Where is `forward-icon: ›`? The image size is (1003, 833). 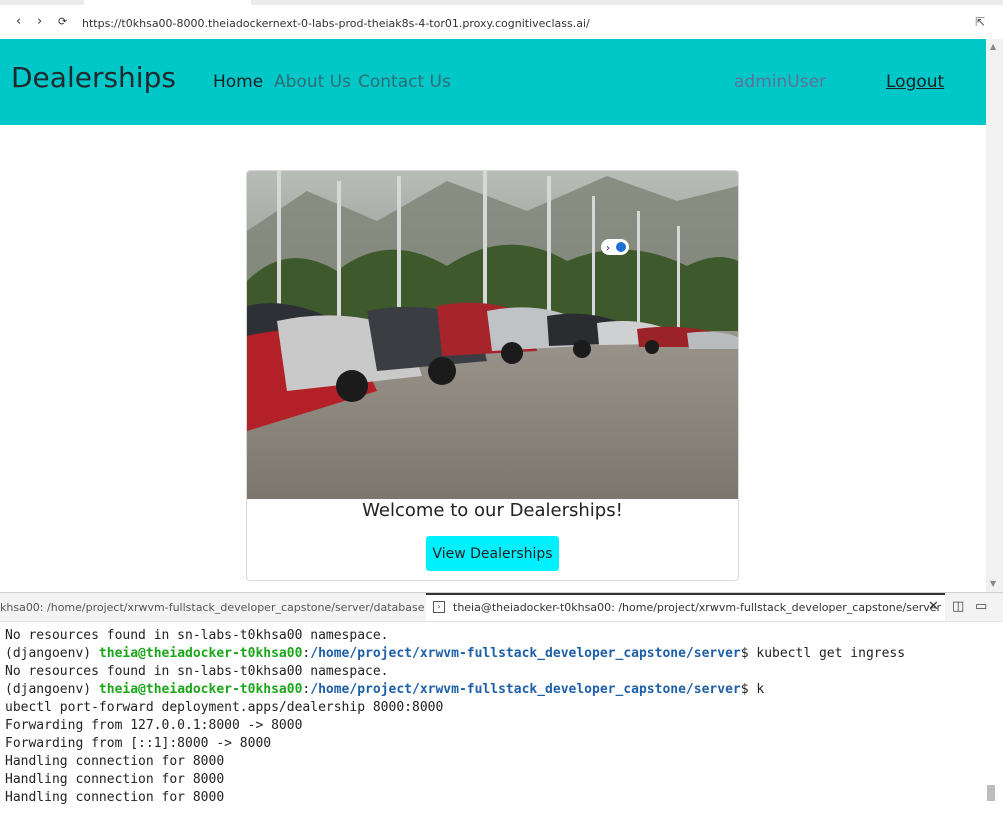
forward-icon: › is located at coordinates (39, 21).